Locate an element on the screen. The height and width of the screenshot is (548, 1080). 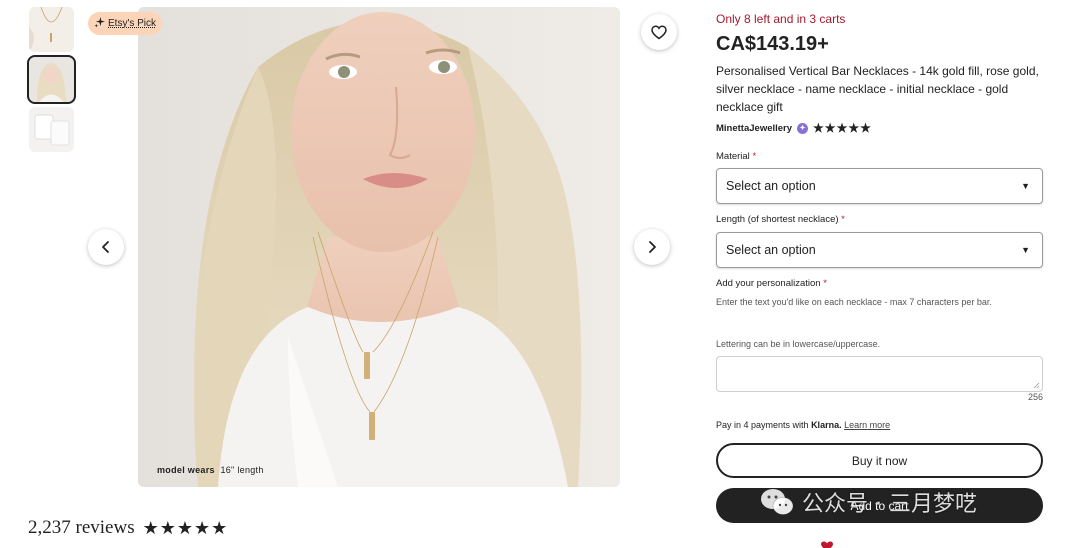
sparkle-icon is located at coordinates (99, 23).